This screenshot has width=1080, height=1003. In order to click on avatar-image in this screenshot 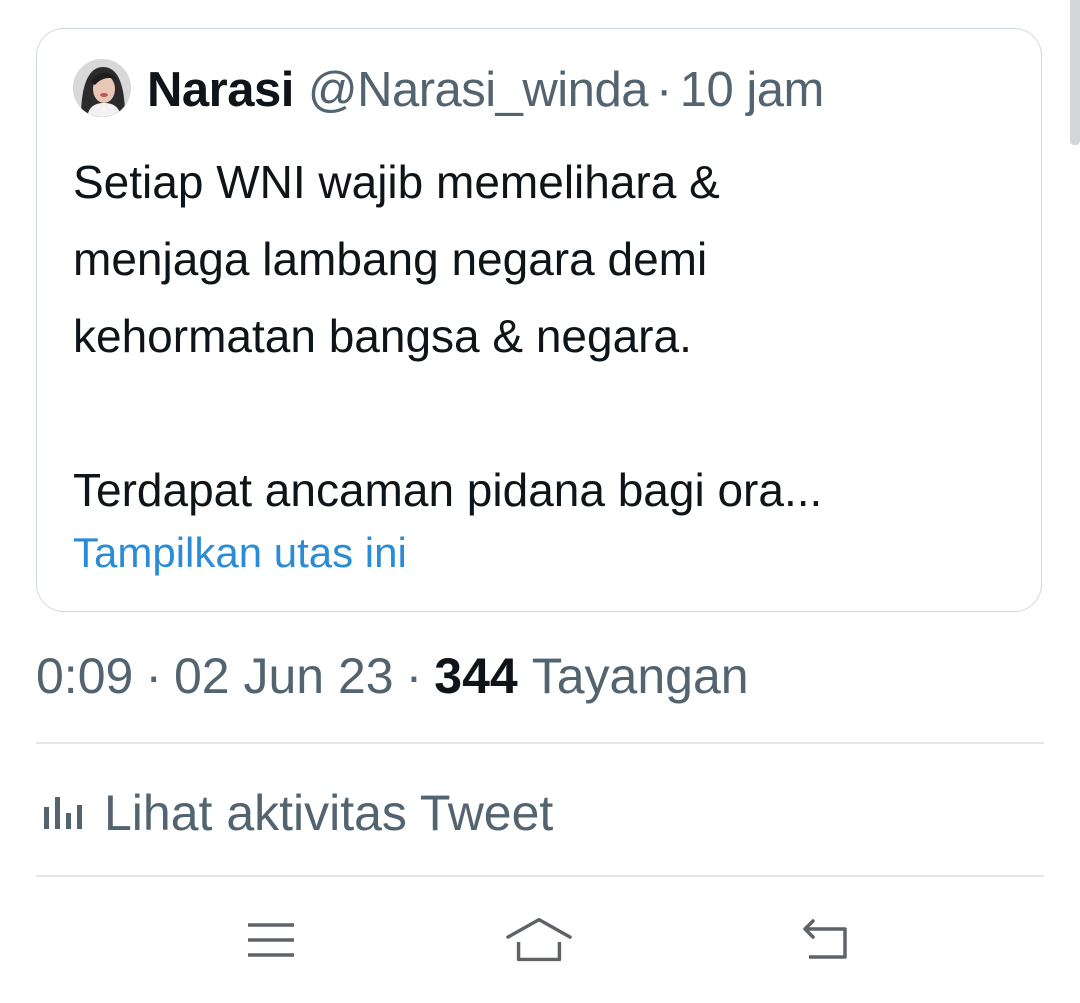, I will do `click(102, 88)`.